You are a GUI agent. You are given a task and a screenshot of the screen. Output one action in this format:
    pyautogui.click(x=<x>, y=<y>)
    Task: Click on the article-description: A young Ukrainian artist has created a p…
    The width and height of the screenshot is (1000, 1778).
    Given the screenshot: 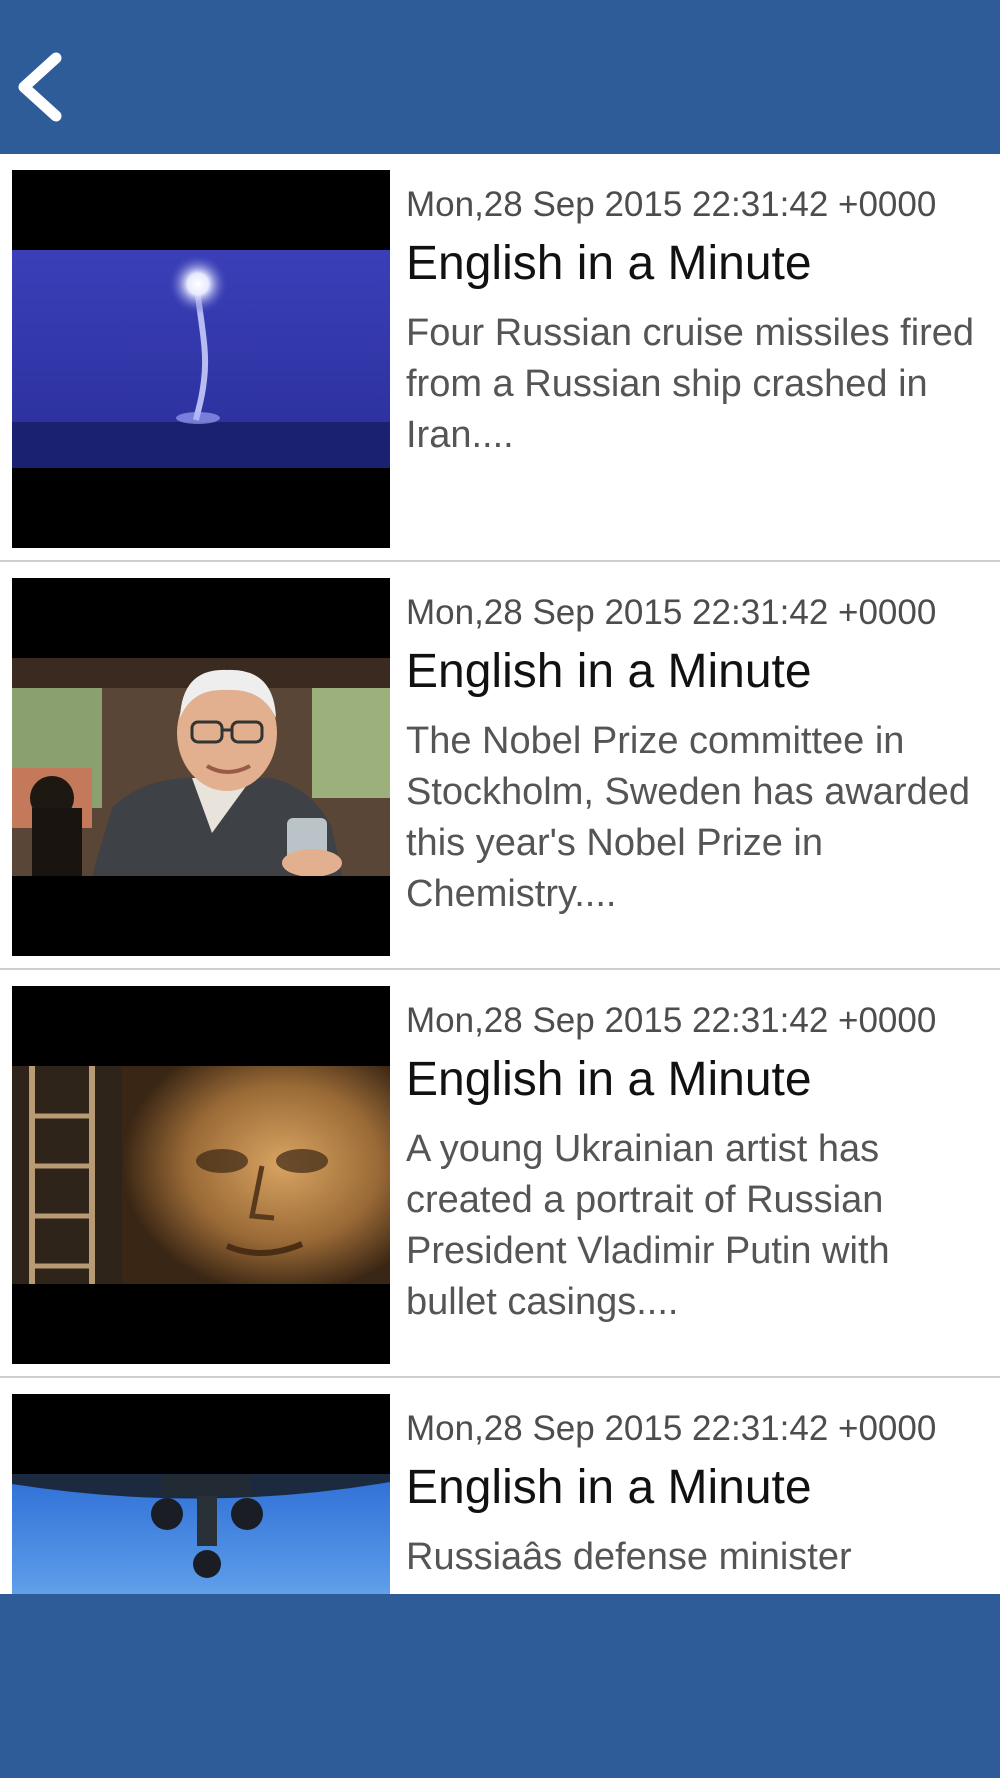 What is the action you would take?
    pyautogui.click(x=648, y=1225)
    